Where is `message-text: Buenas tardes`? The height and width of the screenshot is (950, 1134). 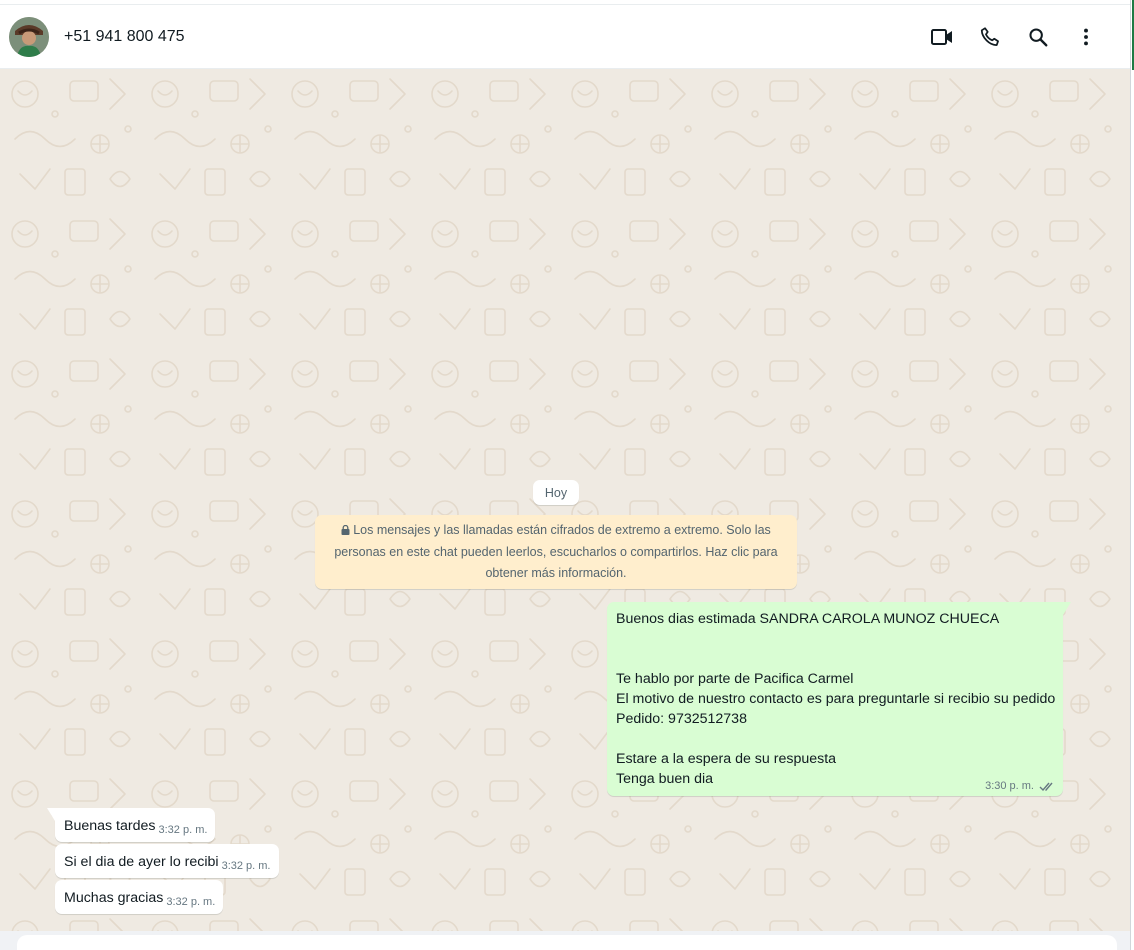
message-text: Buenas tardes is located at coordinates (110, 826).